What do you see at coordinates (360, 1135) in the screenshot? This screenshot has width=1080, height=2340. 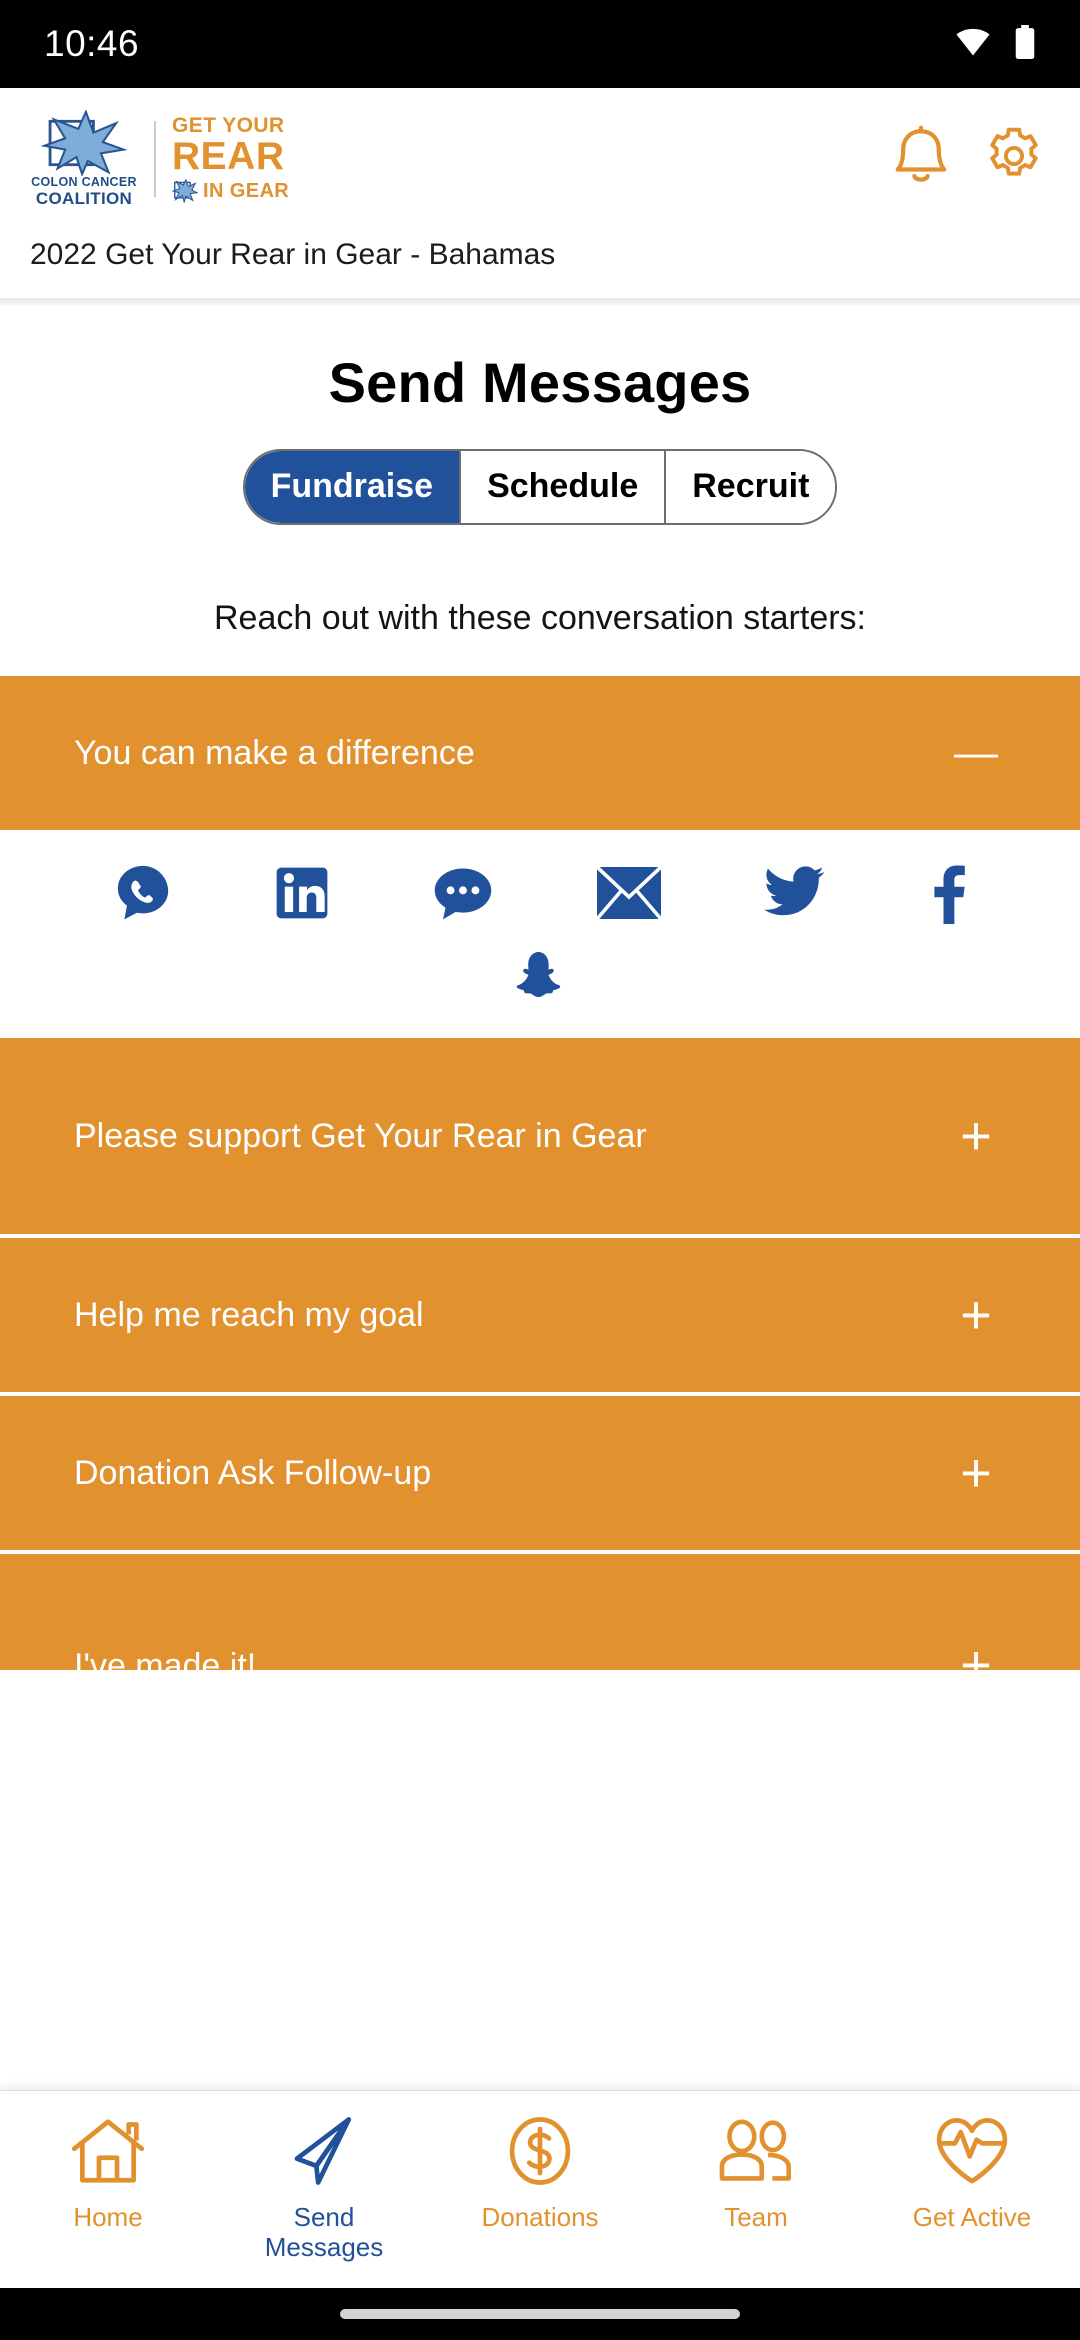 I see `accordion-item-title: Please support Get Your Rear in Gear` at bounding box center [360, 1135].